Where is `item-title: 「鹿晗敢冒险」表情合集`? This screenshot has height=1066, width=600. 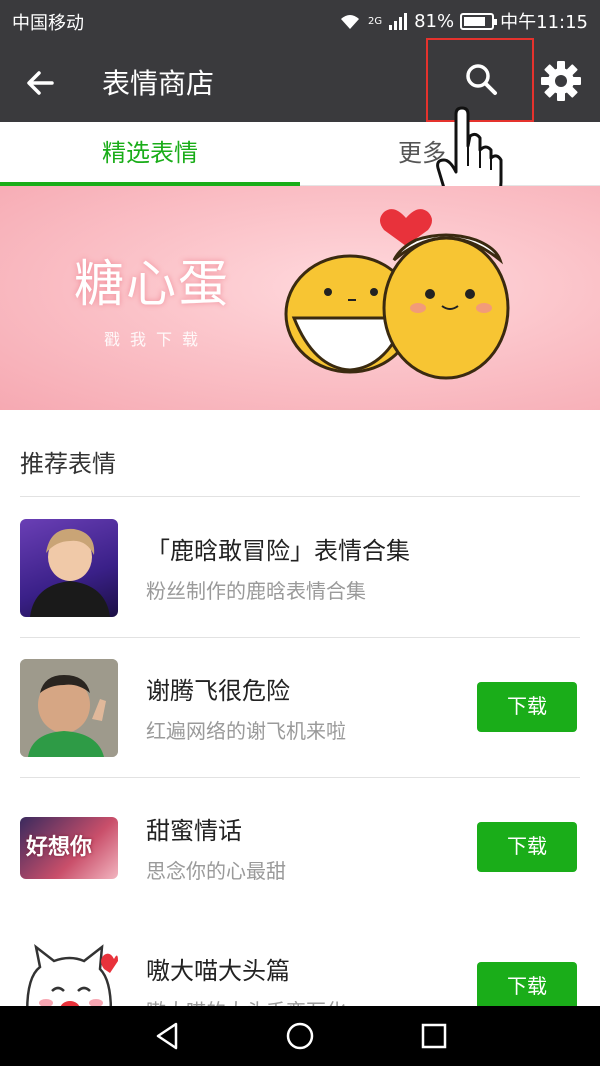
item-title: 「鹿晗敢冒险」表情合集 is located at coordinates (278, 551).